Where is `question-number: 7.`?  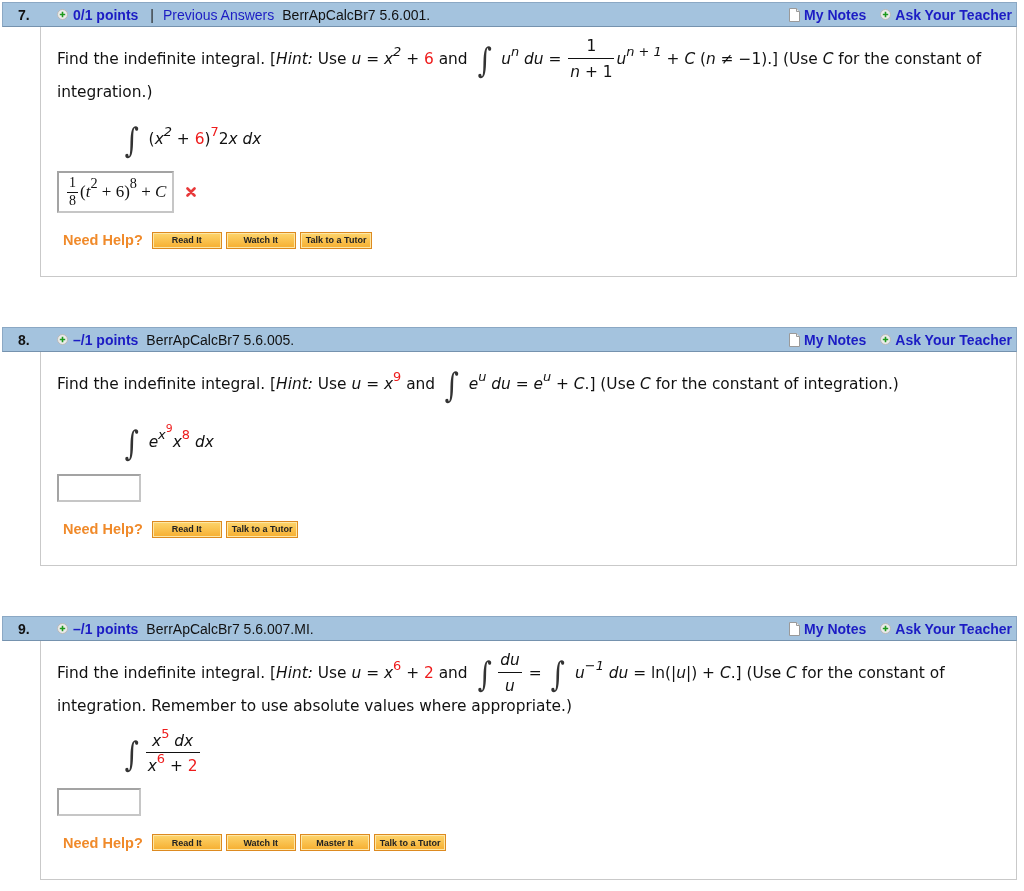
question-number: 7. is located at coordinates (24, 14).